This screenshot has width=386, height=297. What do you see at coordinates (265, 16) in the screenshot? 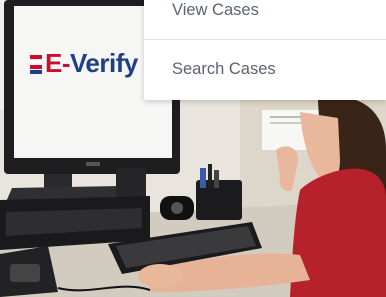
I see `menu-item-view-cases: View Cases` at bounding box center [265, 16].